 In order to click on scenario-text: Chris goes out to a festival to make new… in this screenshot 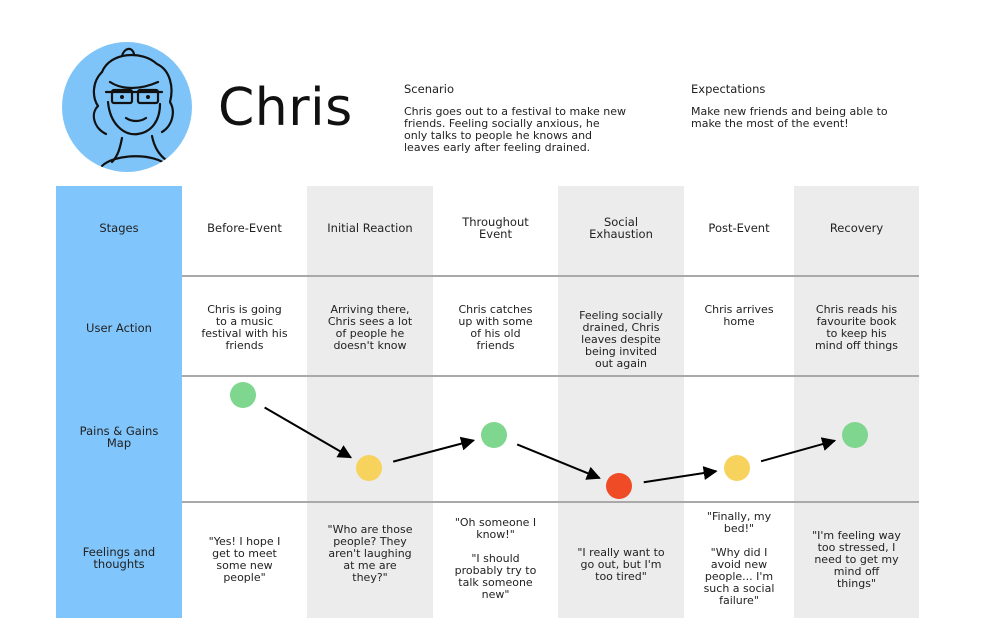, I will do `click(515, 129)`.